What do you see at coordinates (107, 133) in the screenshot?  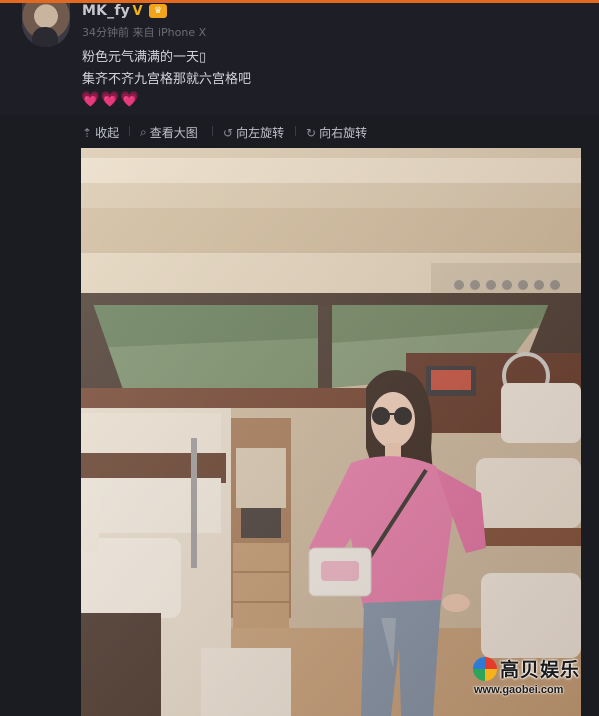 I see `collapse-label: 收起` at bounding box center [107, 133].